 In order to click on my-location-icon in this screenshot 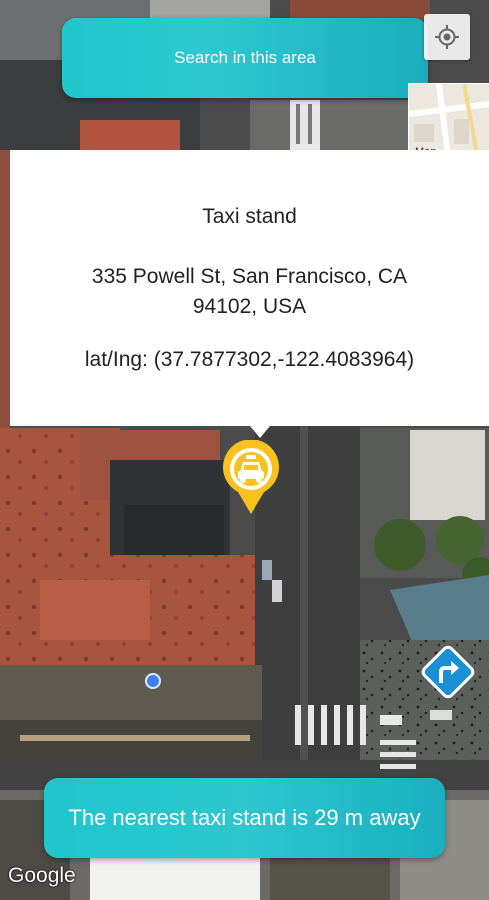, I will do `click(447, 37)`.